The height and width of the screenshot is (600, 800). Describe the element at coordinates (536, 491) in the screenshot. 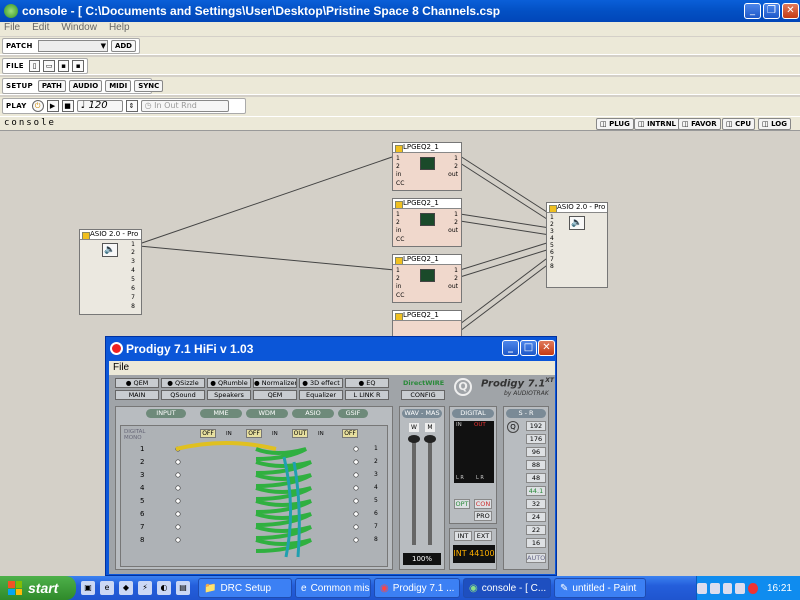

I see `rate-44-1-button: 44.1` at that location.